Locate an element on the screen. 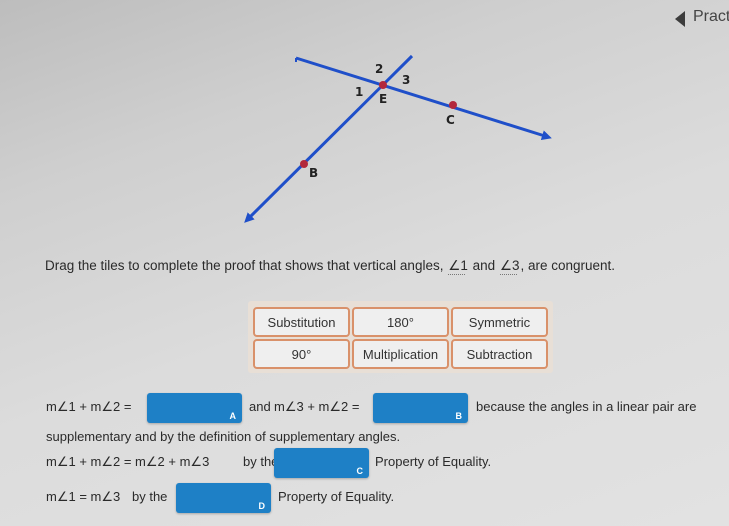  line-ec is located at coordinates (423, 98).